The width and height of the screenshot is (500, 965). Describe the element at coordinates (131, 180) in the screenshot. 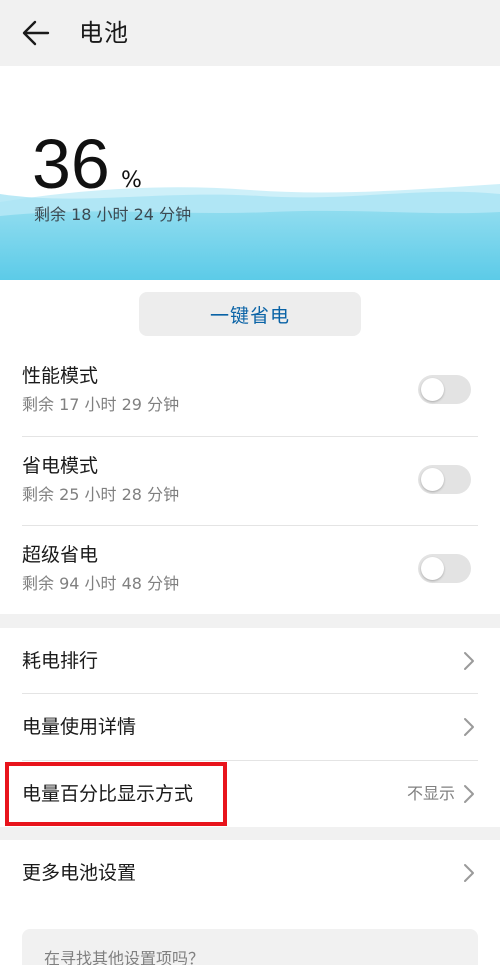

I see `battery-percent-sign: %` at that location.